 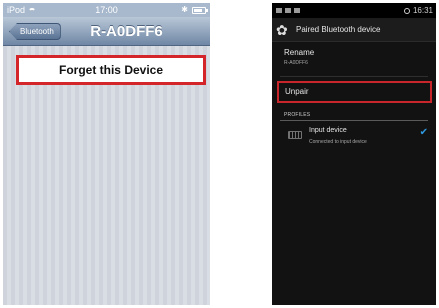 I want to click on ios-navigation-bar: Bluetooth R-A0DFF6, so click(x=106, y=31).